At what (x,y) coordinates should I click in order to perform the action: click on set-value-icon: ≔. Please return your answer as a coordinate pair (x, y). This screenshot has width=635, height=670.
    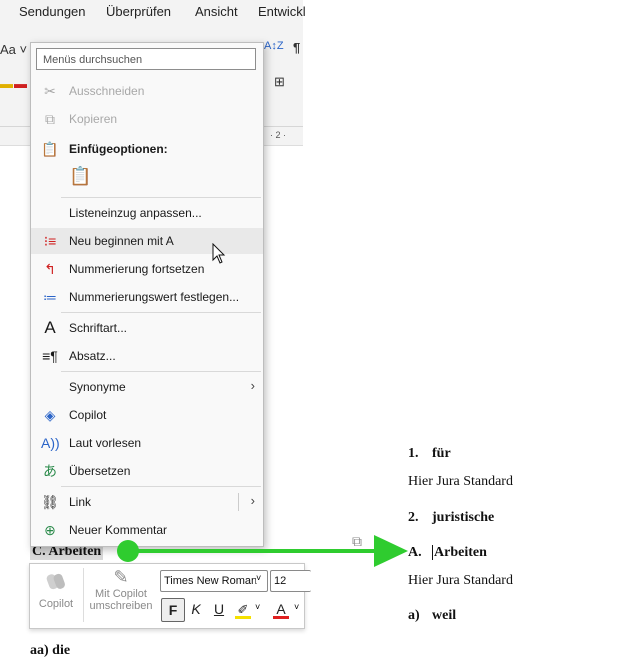
    Looking at the image, I should click on (50, 297).